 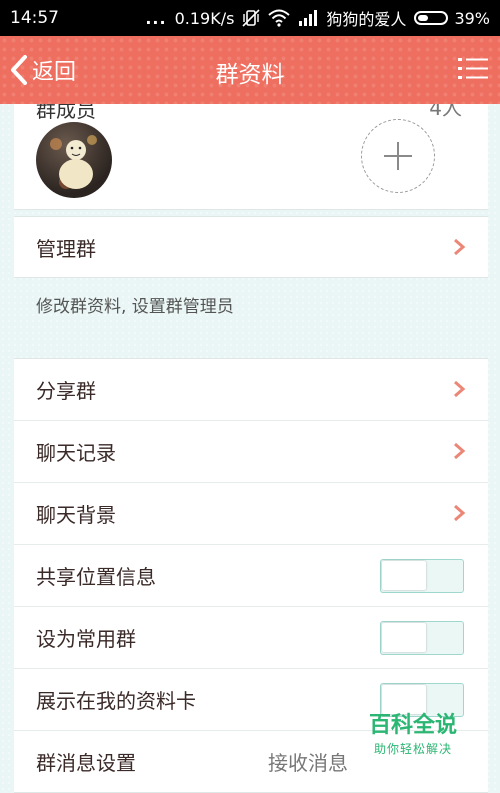 What do you see at coordinates (86, 763) in the screenshot?
I see `message-settings-label: 群消息设置` at bounding box center [86, 763].